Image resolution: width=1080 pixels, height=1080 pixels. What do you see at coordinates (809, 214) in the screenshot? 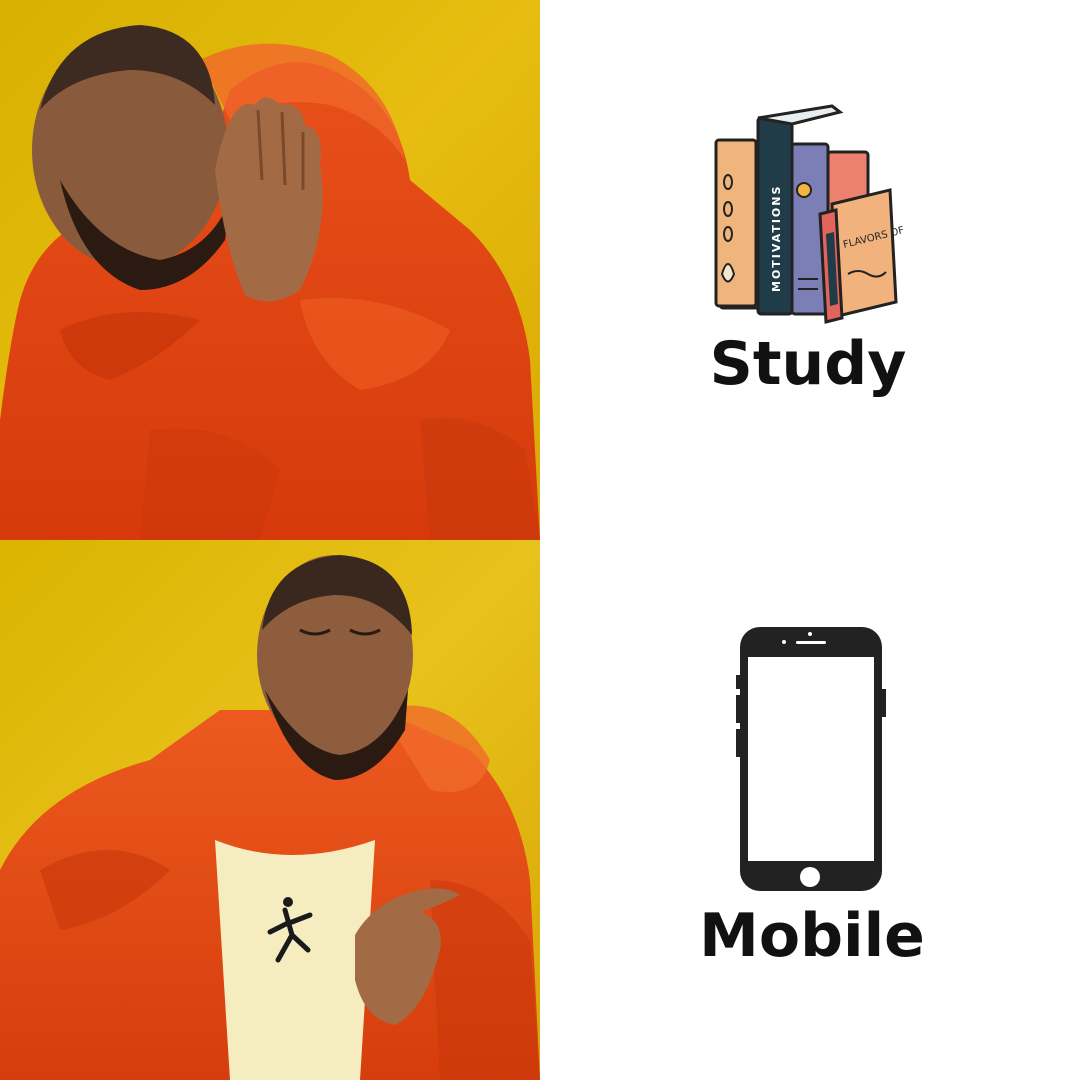
I see `books-icon: MOTIVATIONS FLAVORS OF YOGURT` at bounding box center [809, 214].